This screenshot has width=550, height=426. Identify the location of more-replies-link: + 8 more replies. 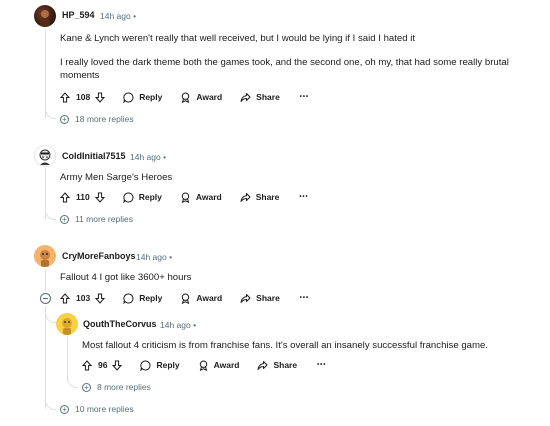
(116, 387).